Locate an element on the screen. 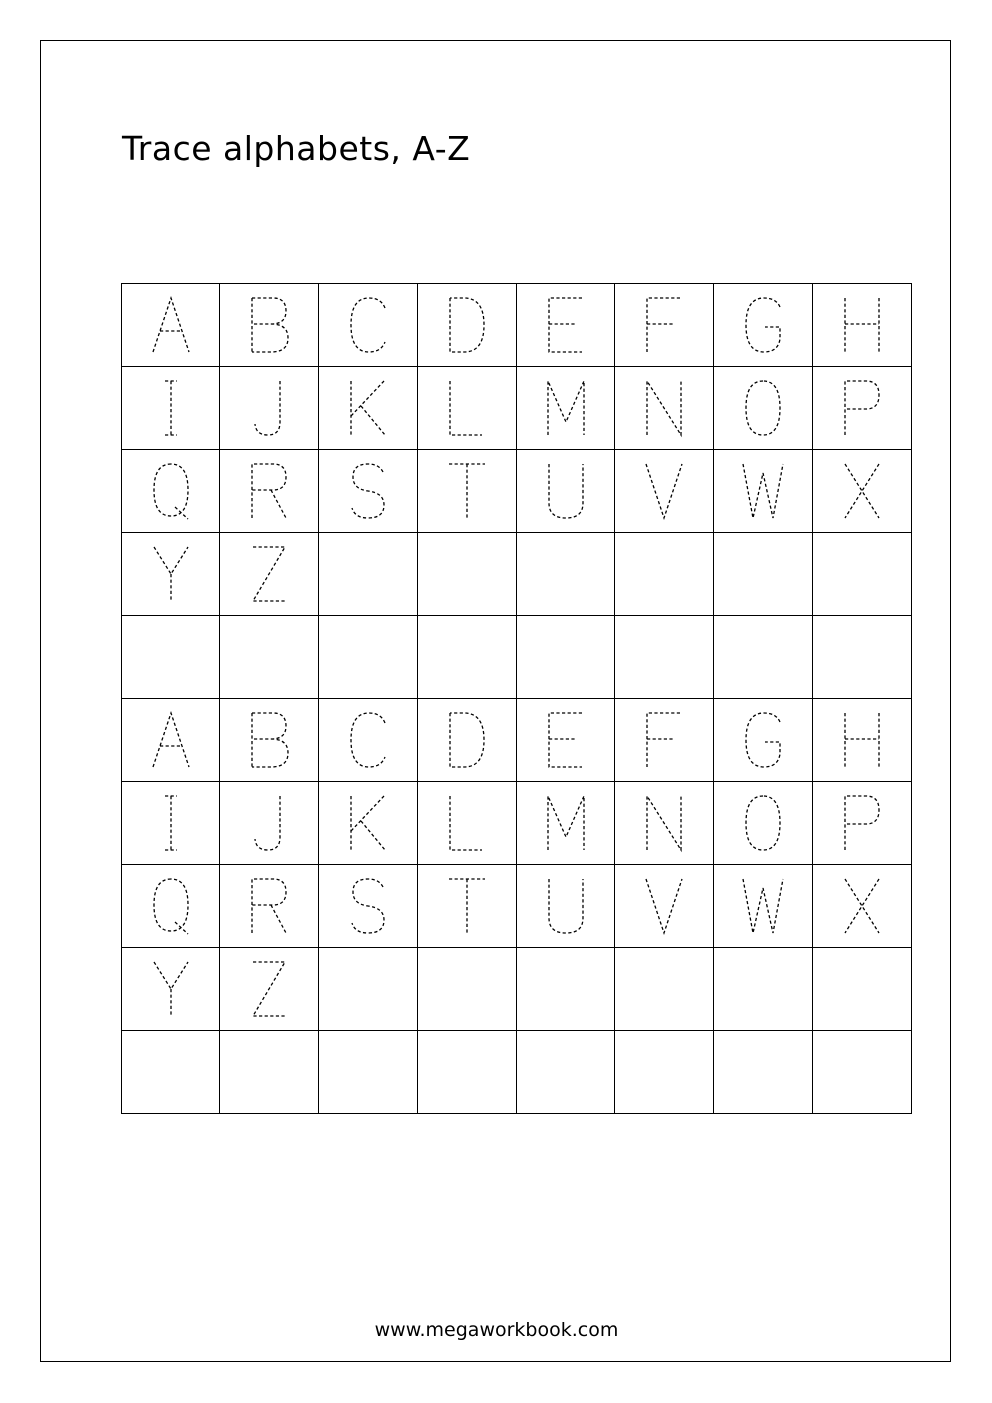 This screenshot has width=992, height=1403. dotted-letter-g is located at coordinates (763, 740).